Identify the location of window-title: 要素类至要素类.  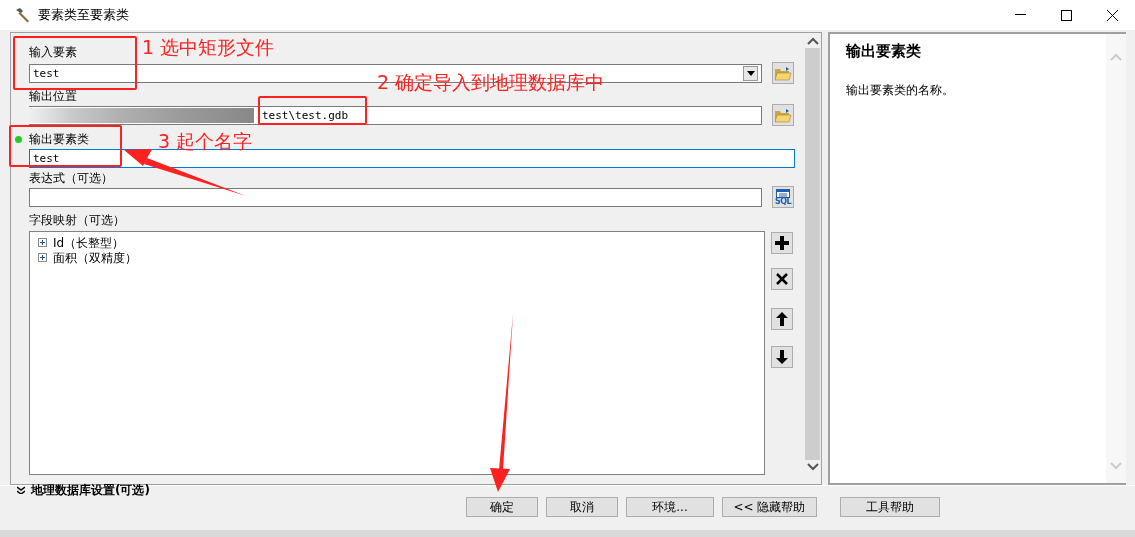
(83, 15).